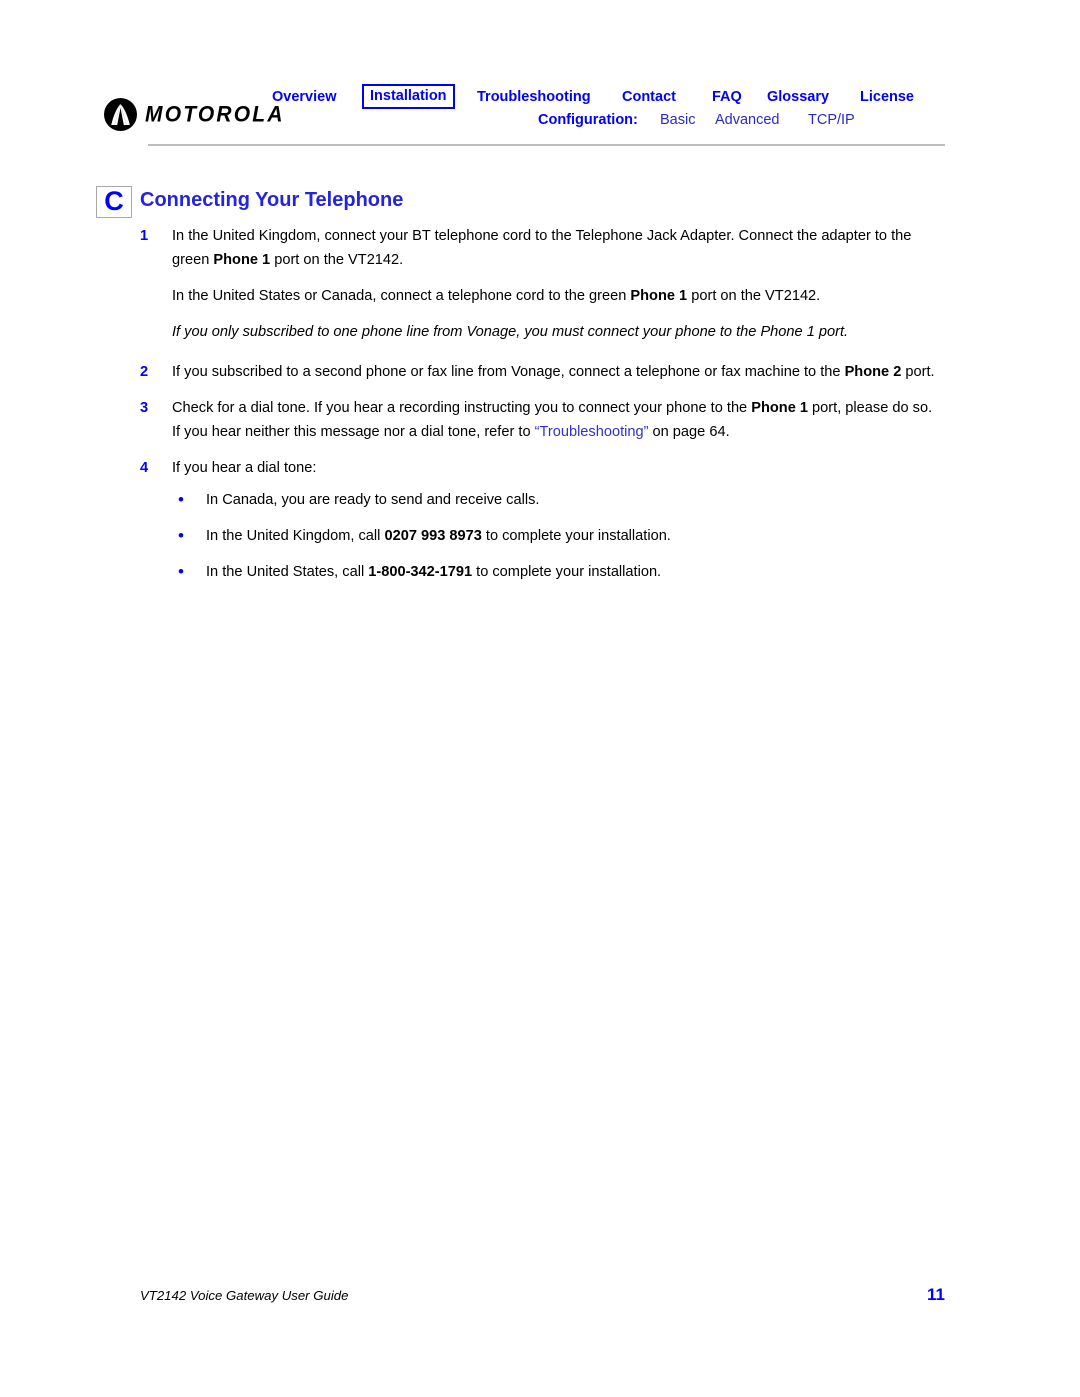 The image size is (1080, 1397). I want to click on nav-item-faq: FAQ, so click(727, 97).